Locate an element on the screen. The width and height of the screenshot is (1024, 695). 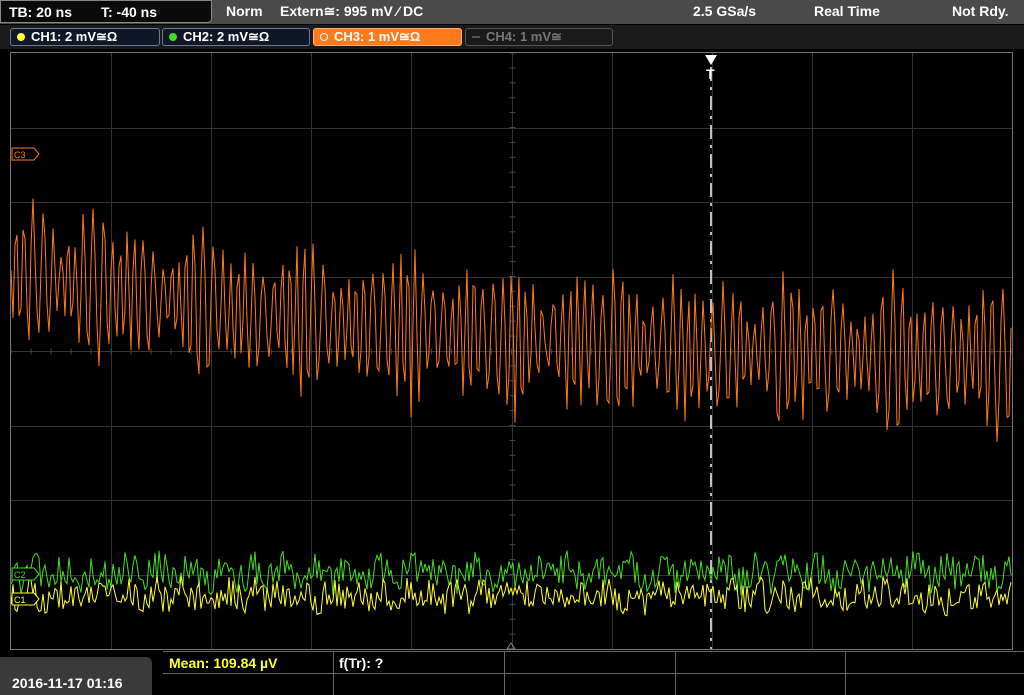
trigger-mode-label: Norm is located at coordinates (244, 11).